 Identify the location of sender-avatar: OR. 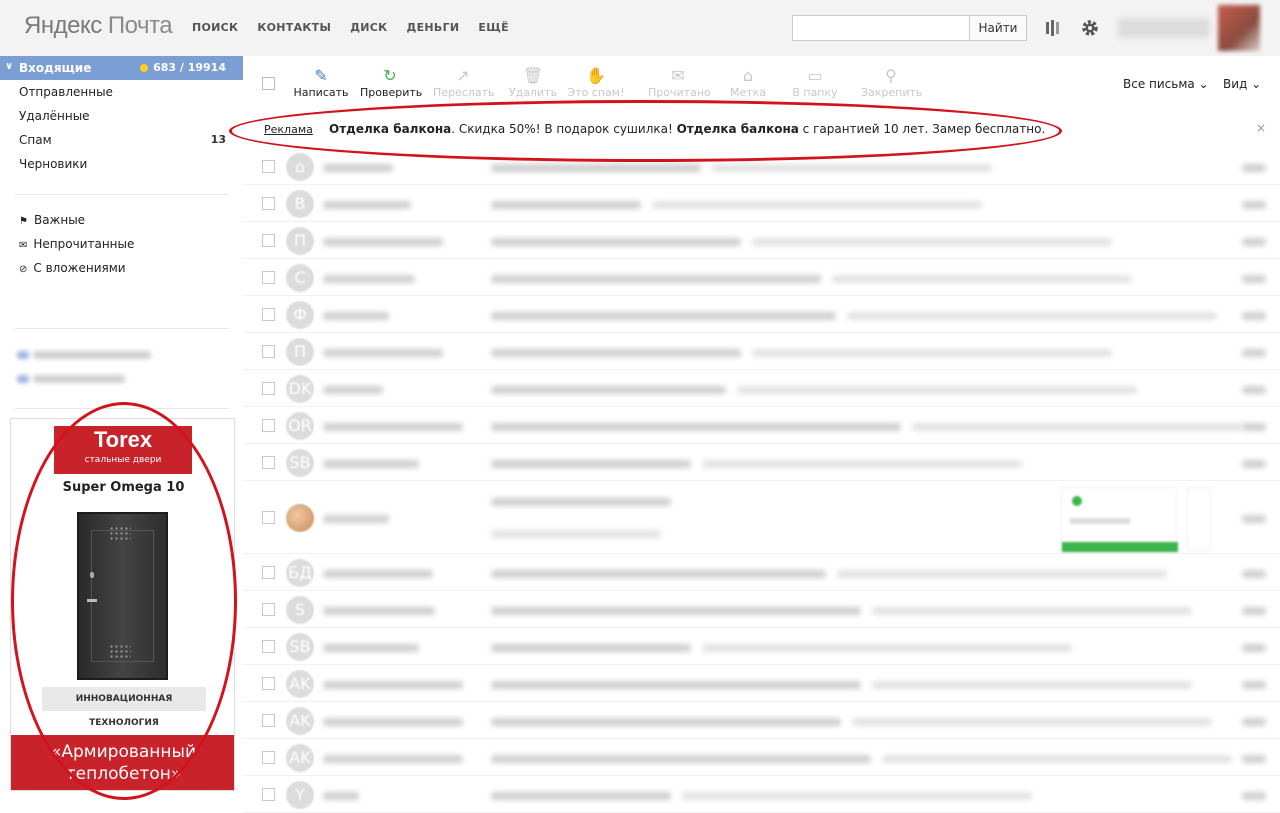
(300, 426).